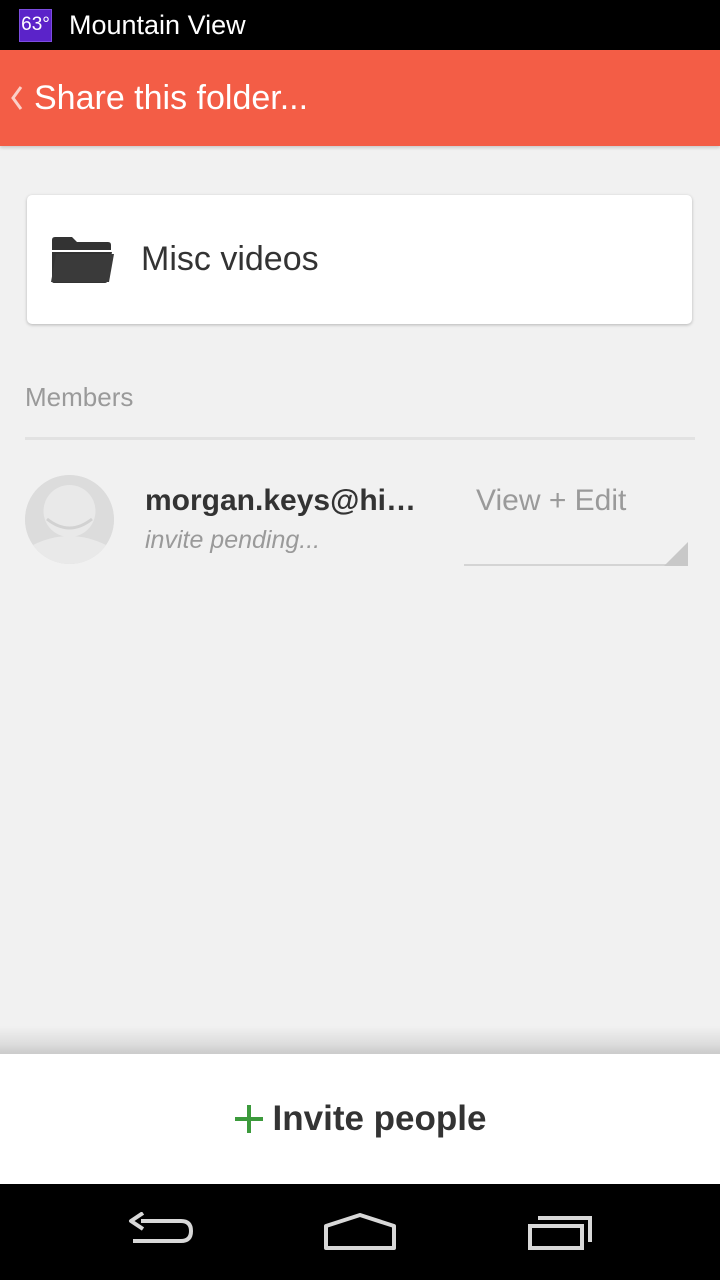 The image size is (720, 1280). I want to click on recents-icon, so click(560, 1232).